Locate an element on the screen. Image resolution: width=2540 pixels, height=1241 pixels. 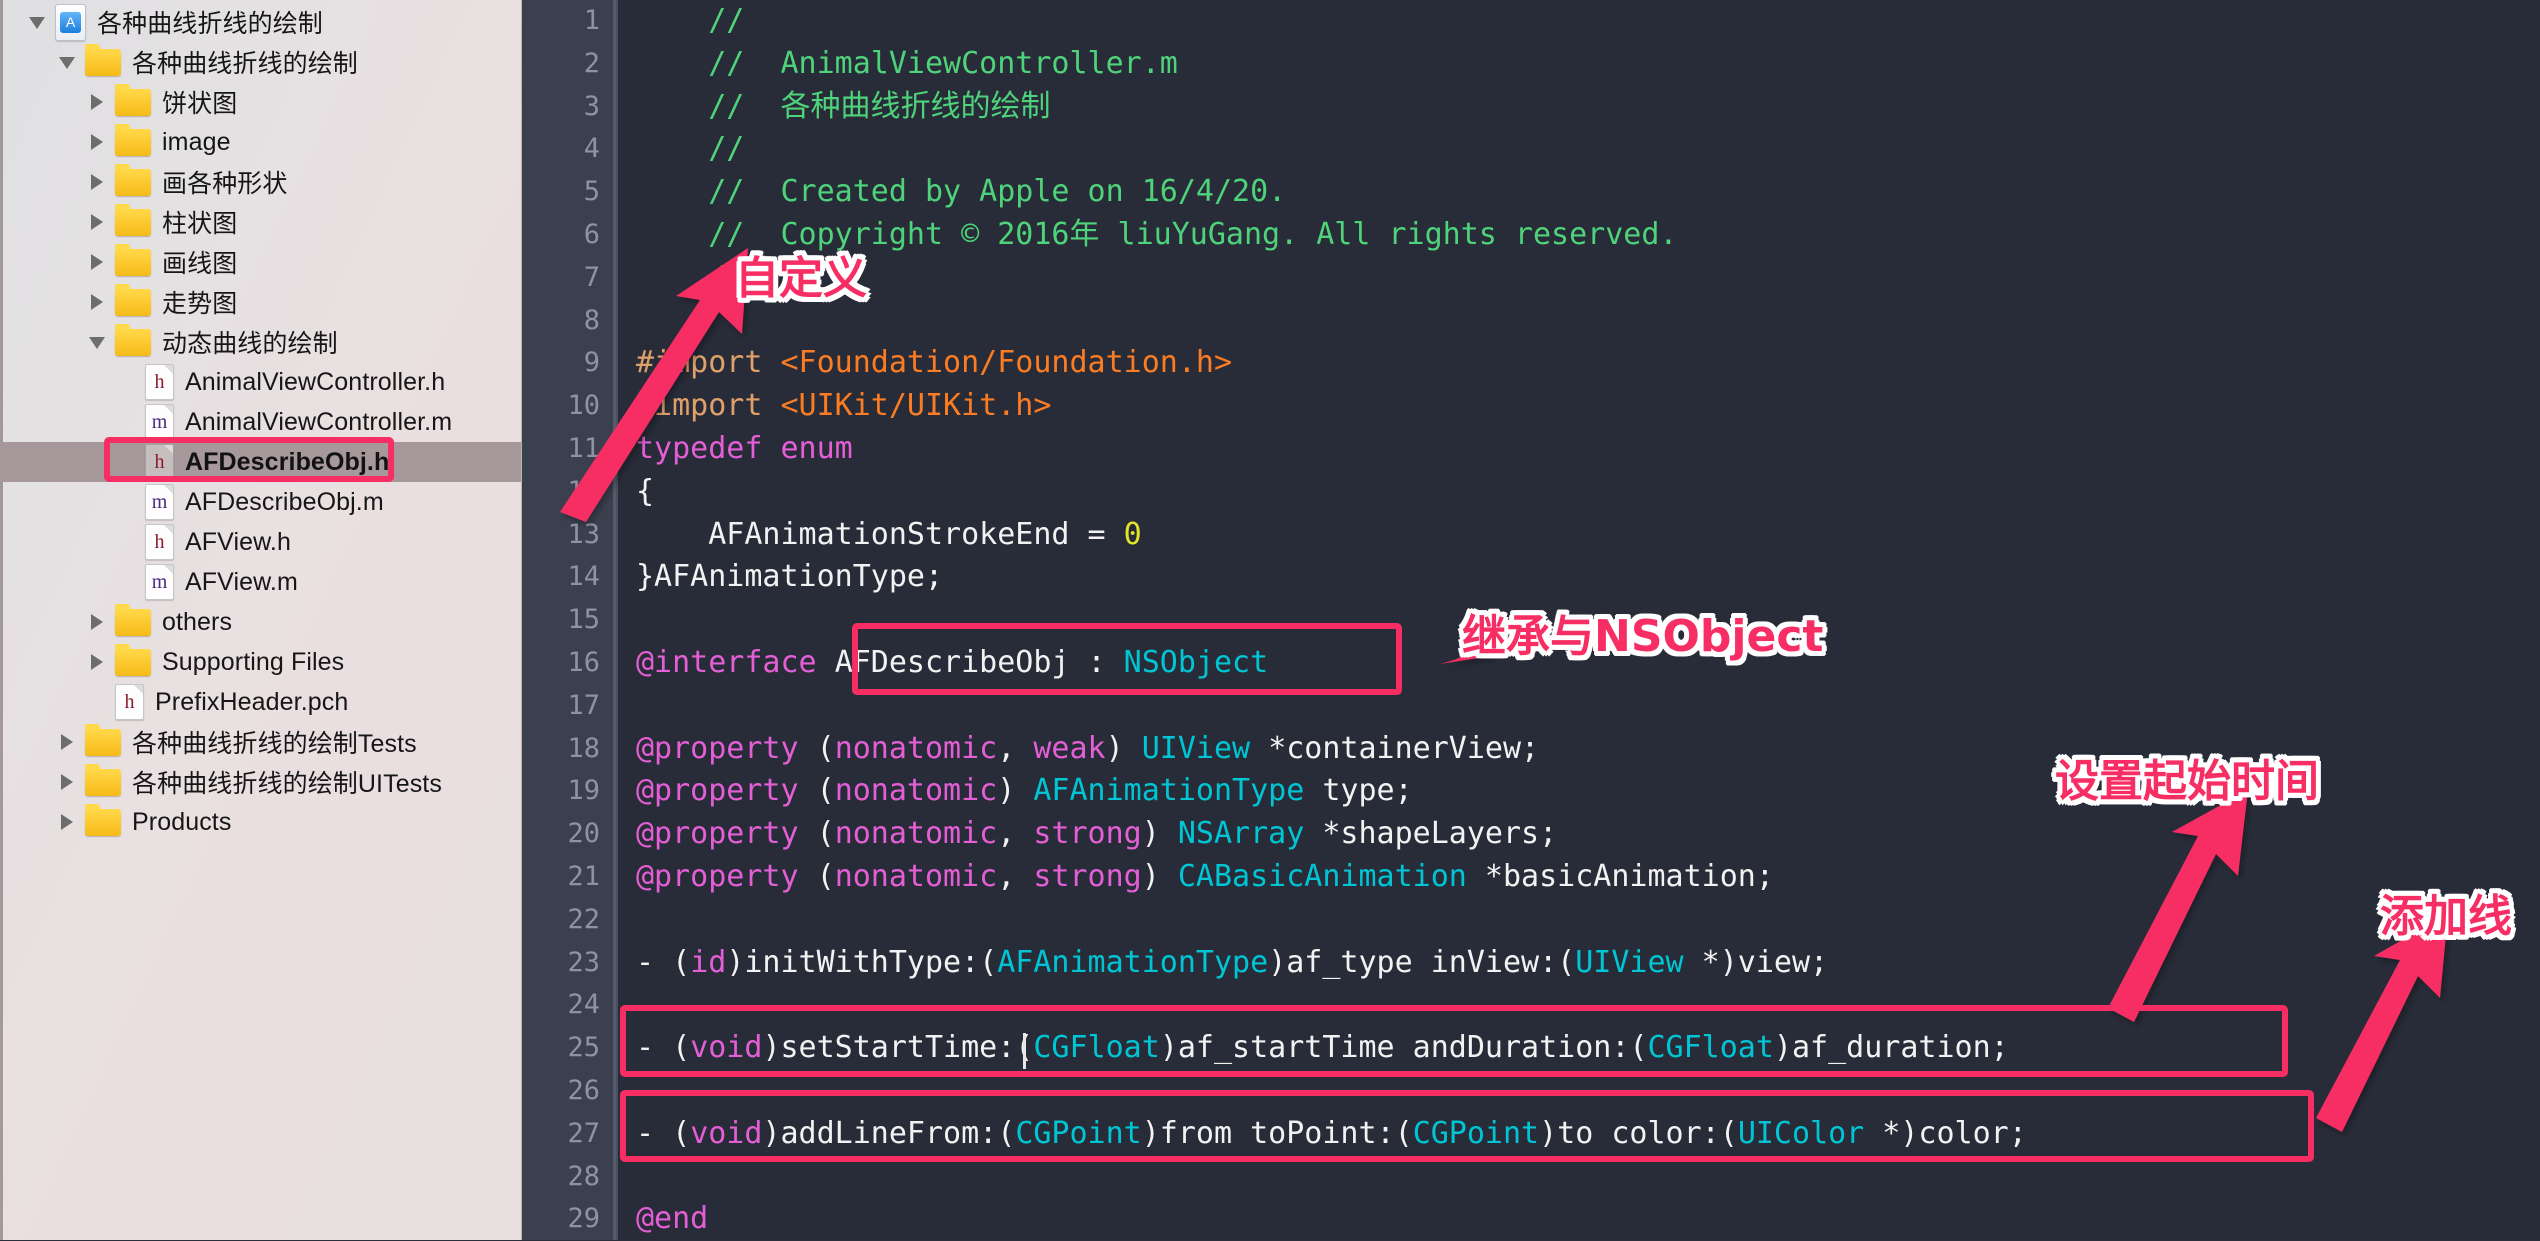
line-number: 26 is located at coordinates (569, 1091).